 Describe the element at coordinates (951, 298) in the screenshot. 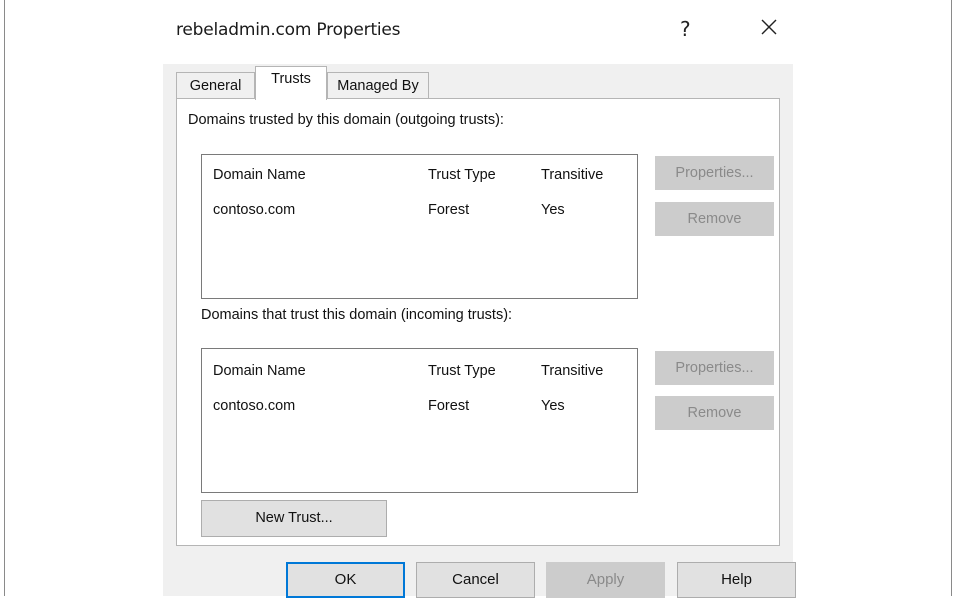

I see `window-frame-right` at that location.